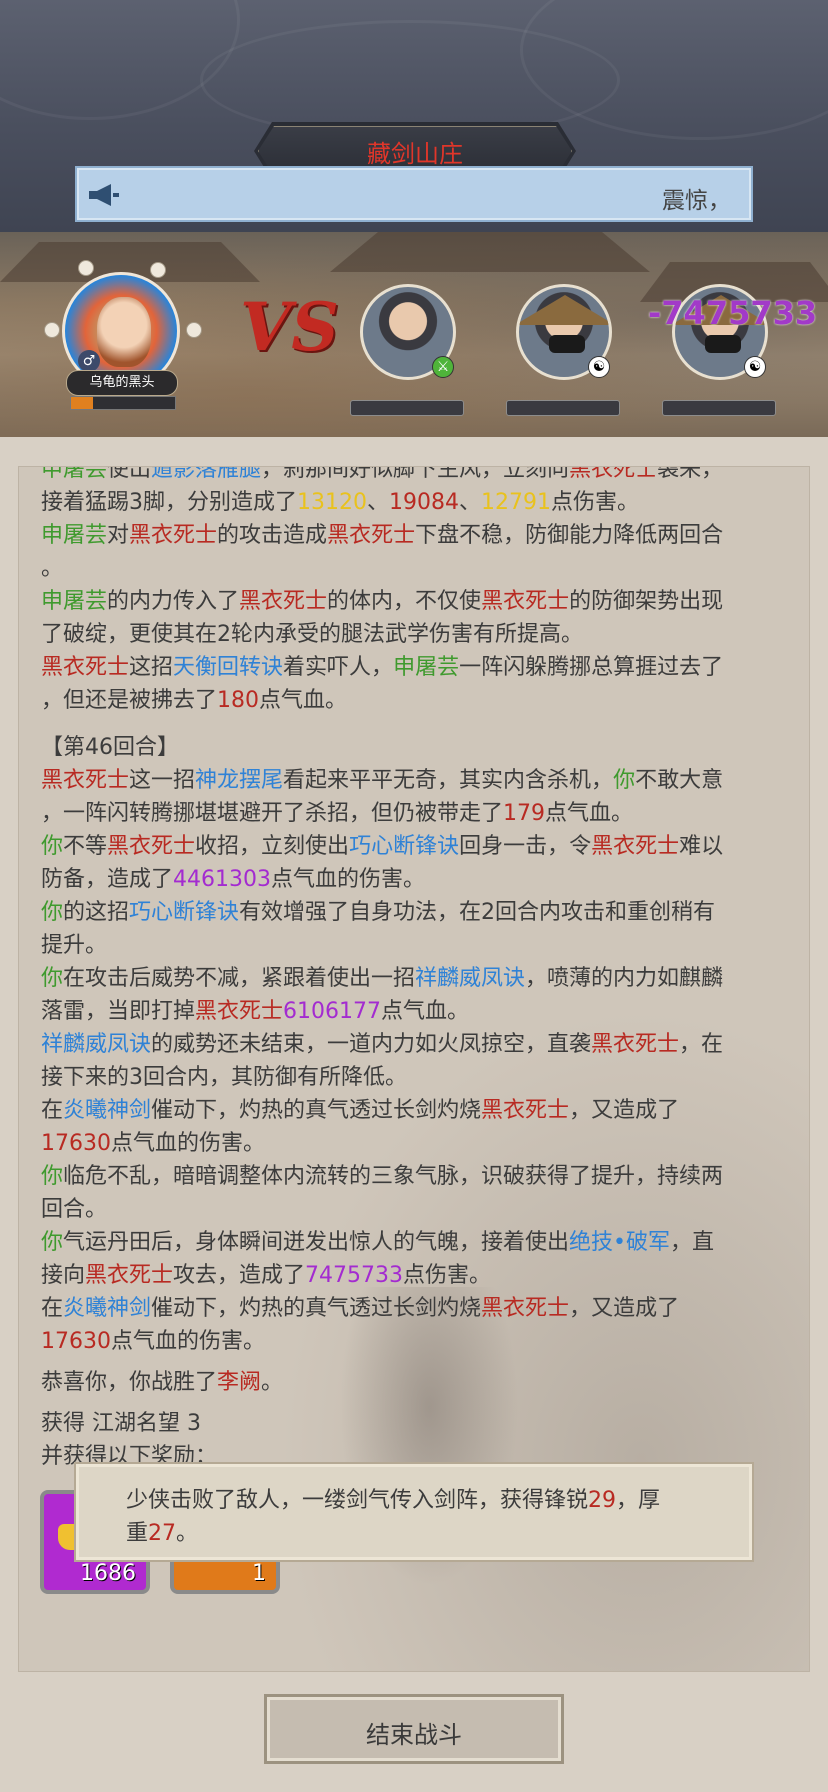 This screenshot has height=1792, width=828. Describe the element at coordinates (414, 1735) in the screenshot. I see `end-battle-label: 结束战斗` at that location.